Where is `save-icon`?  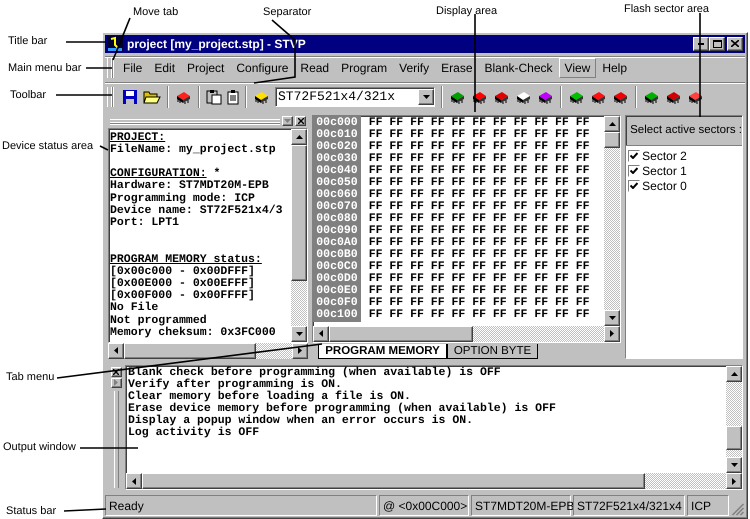
save-icon is located at coordinates (130, 96).